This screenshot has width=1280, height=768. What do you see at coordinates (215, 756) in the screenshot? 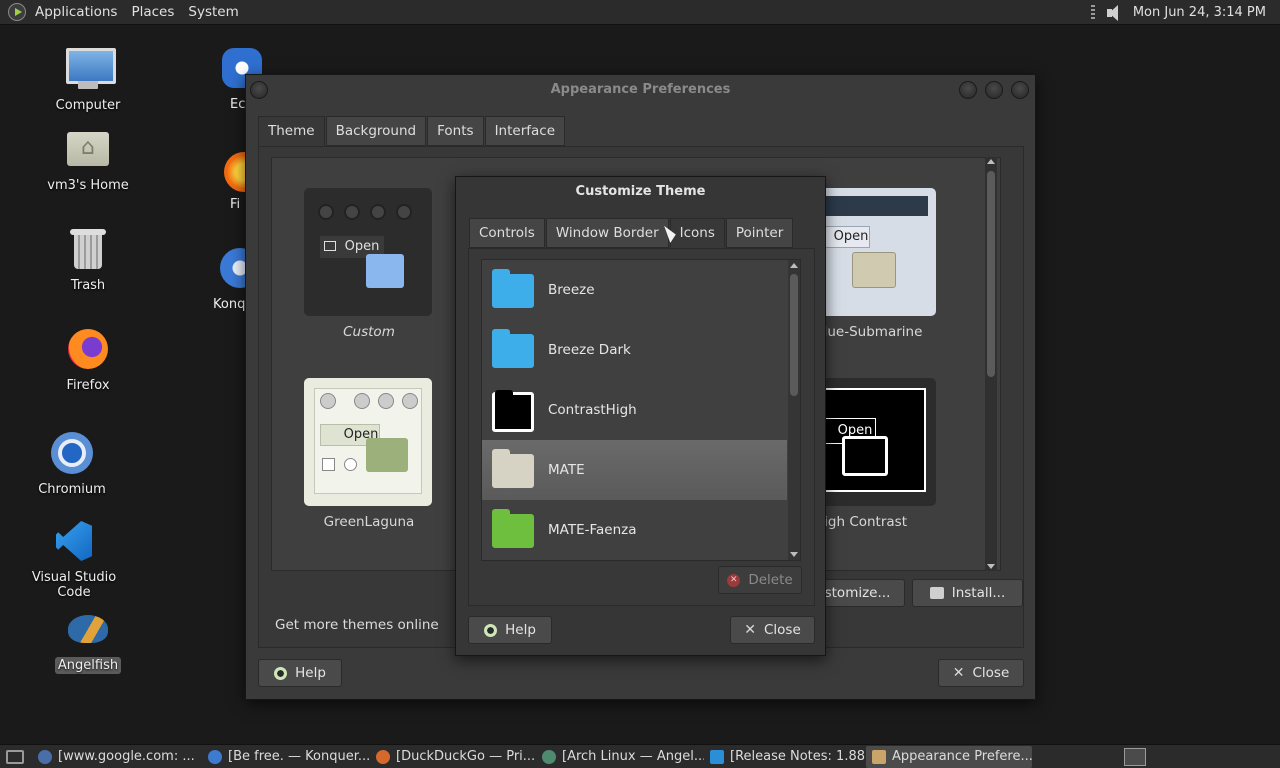
I see `konqueror-icon` at bounding box center [215, 756].